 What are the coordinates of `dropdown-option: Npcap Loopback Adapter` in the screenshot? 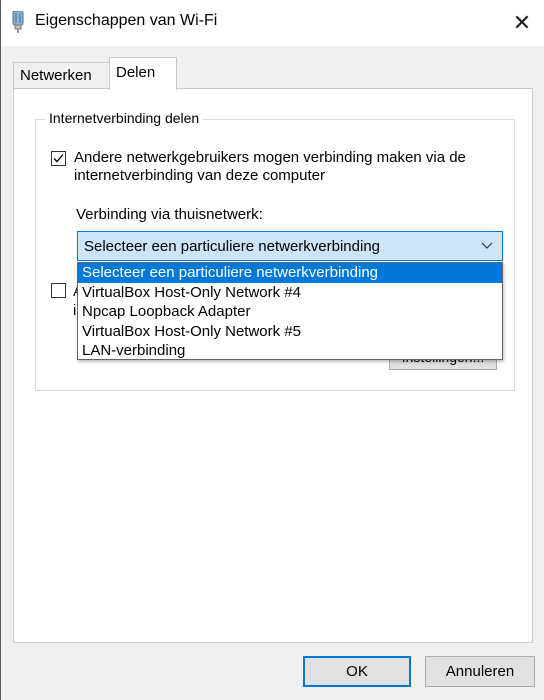 It's located at (290, 312).